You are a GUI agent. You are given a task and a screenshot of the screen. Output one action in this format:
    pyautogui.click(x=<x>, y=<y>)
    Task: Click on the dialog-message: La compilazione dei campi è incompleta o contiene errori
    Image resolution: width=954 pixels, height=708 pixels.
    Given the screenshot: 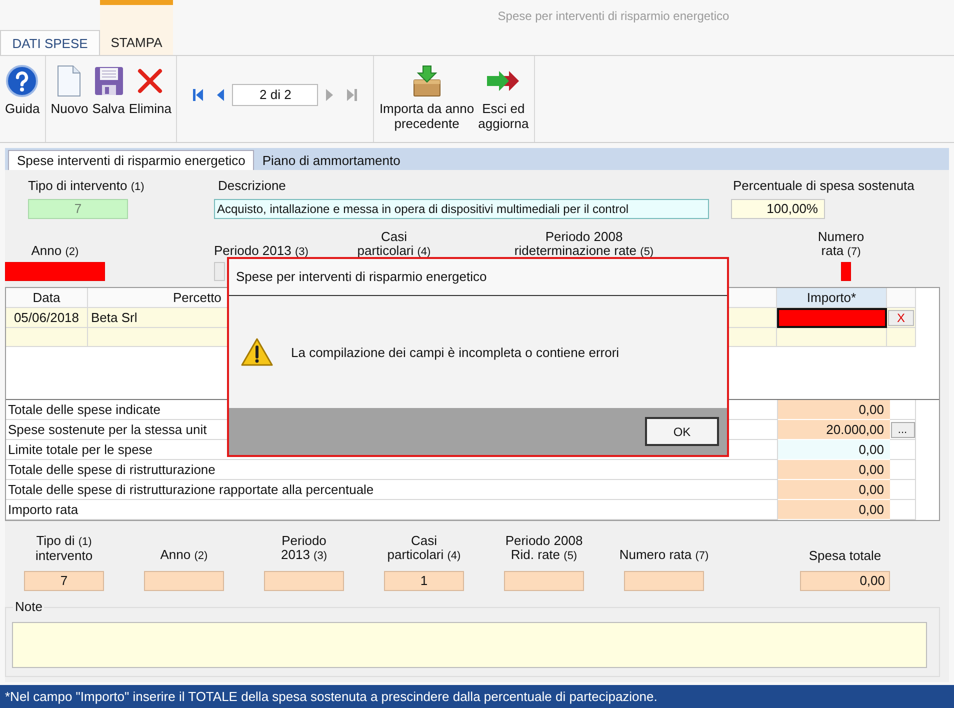 What is the action you would take?
    pyautogui.click(x=455, y=352)
    